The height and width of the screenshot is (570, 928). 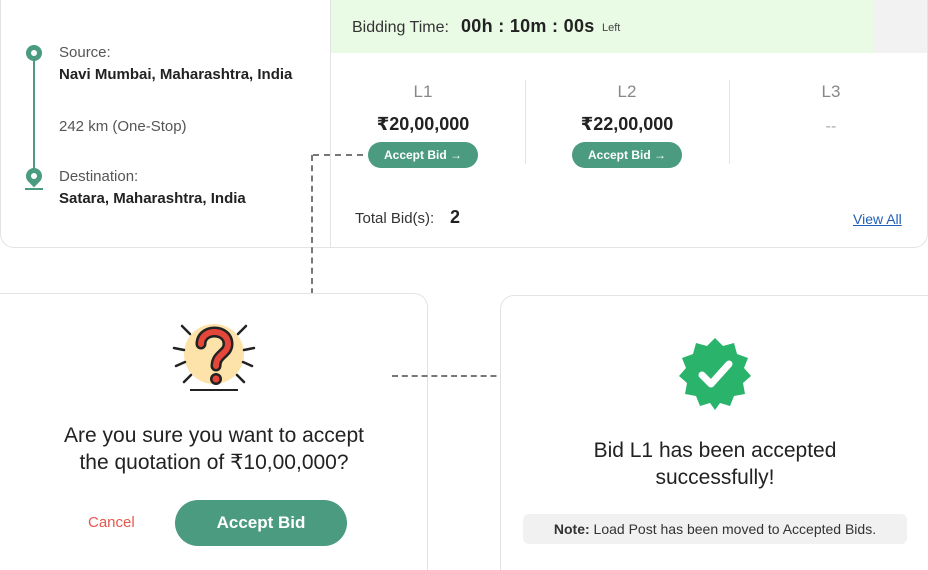 What do you see at coordinates (214, 357) in the screenshot?
I see `question-mark-icon` at bounding box center [214, 357].